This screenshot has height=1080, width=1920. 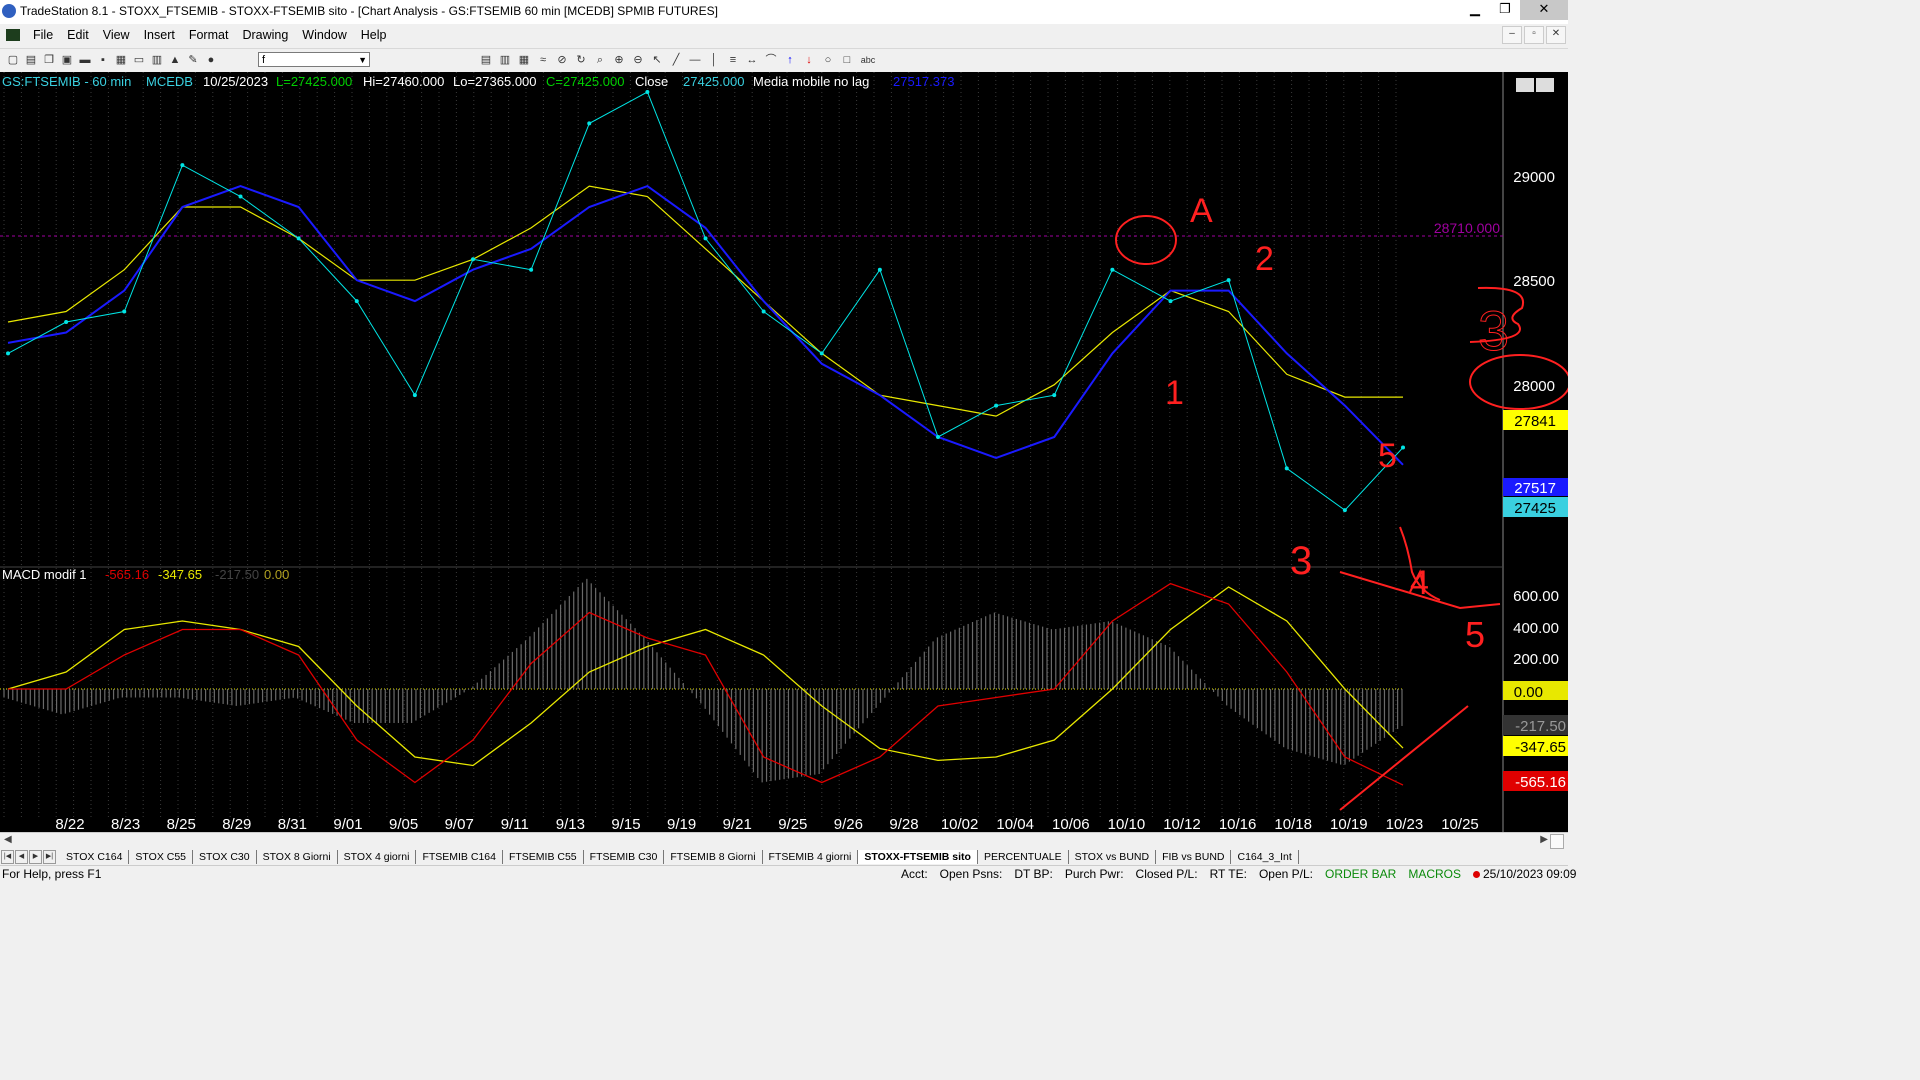 I want to click on scroll-left-icon: ◀, so click(x=8, y=839).